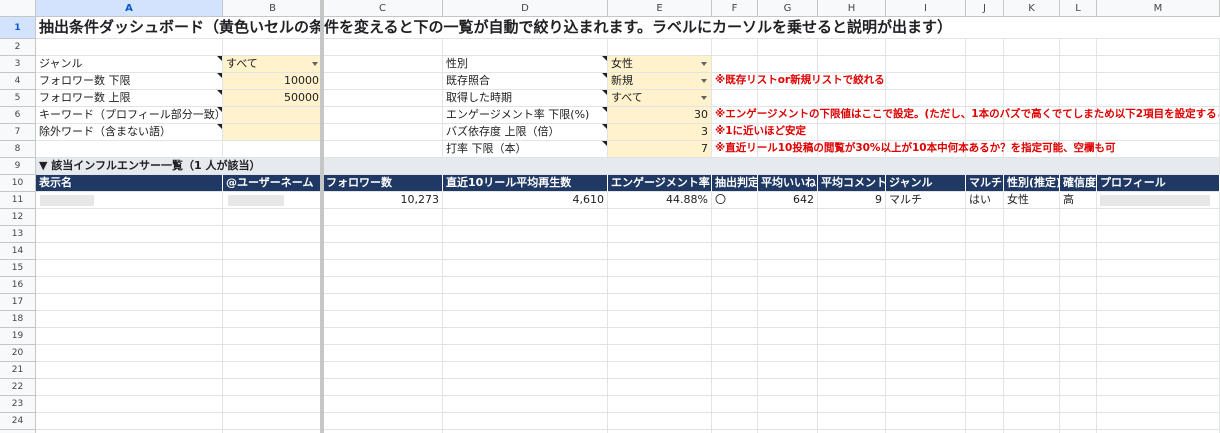 The height and width of the screenshot is (433, 1220). Describe the element at coordinates (18, 421) in the screenshot. I see `row-header: 24` at that location.